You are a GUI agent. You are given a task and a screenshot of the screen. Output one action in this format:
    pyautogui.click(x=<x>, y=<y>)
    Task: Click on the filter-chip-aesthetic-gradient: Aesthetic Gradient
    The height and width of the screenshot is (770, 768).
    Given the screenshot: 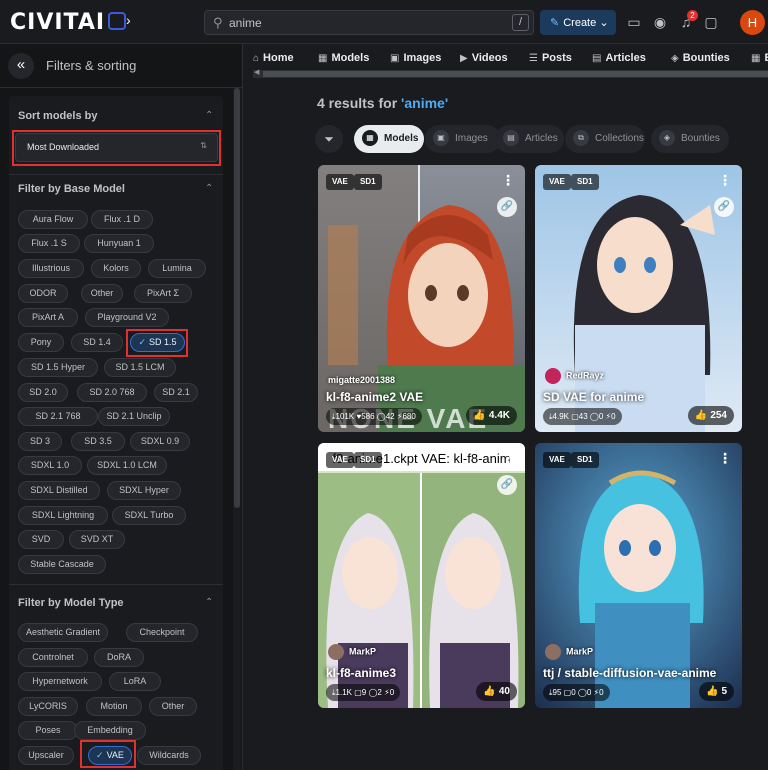 What is the action you would take?
    pyautogui.click(x=63, y=632)
    